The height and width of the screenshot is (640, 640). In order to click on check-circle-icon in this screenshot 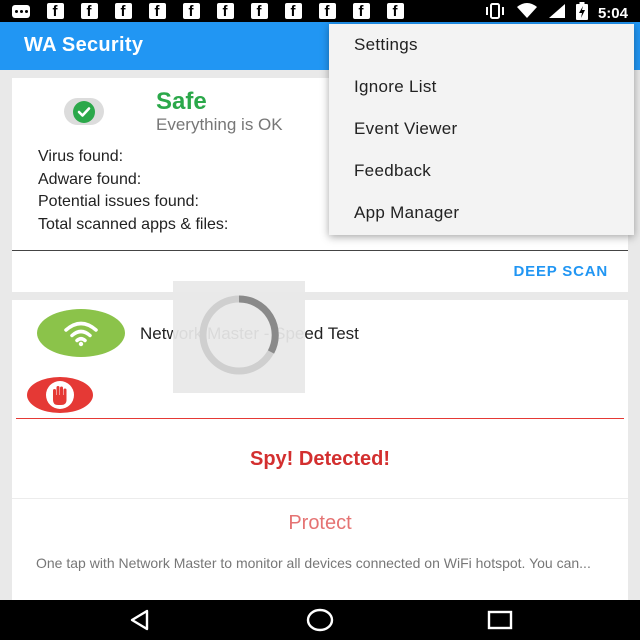, I will do `click(84, 111)`.